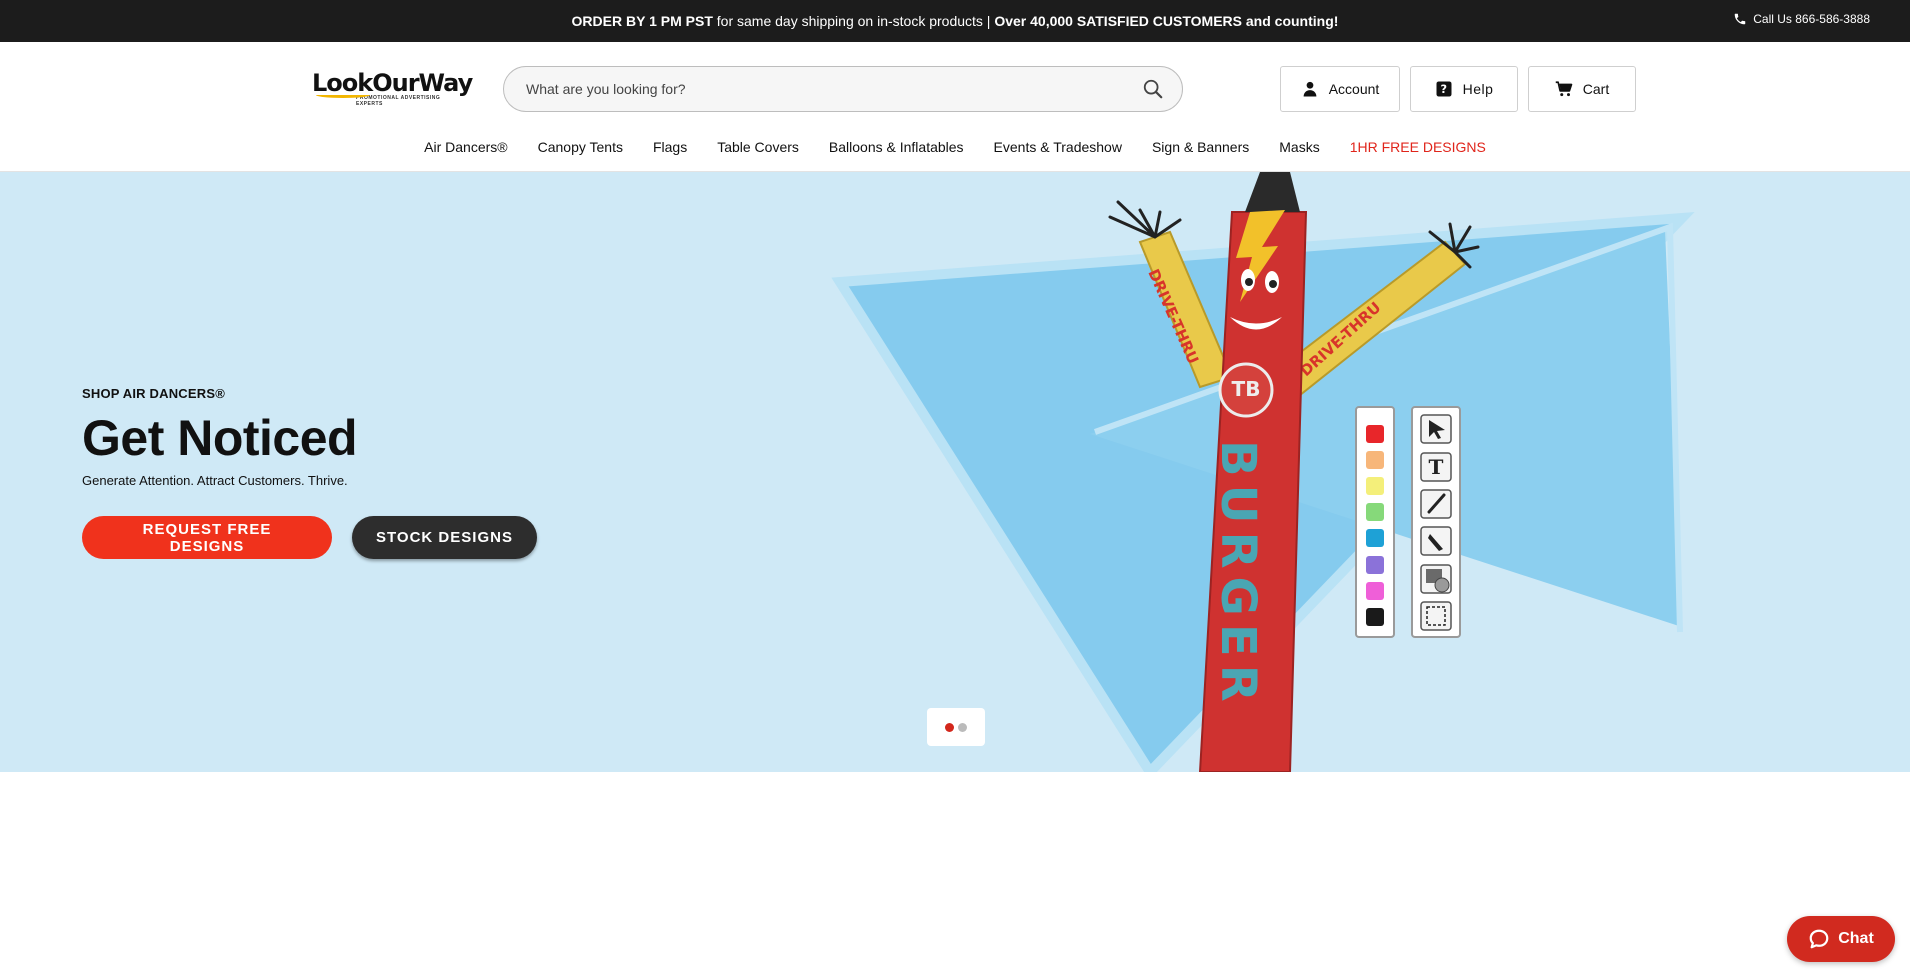  What do you see at coordinates (1436, 522) in the screenshot?
I see `tool-panel: T` at bounding box center [1436, 522].